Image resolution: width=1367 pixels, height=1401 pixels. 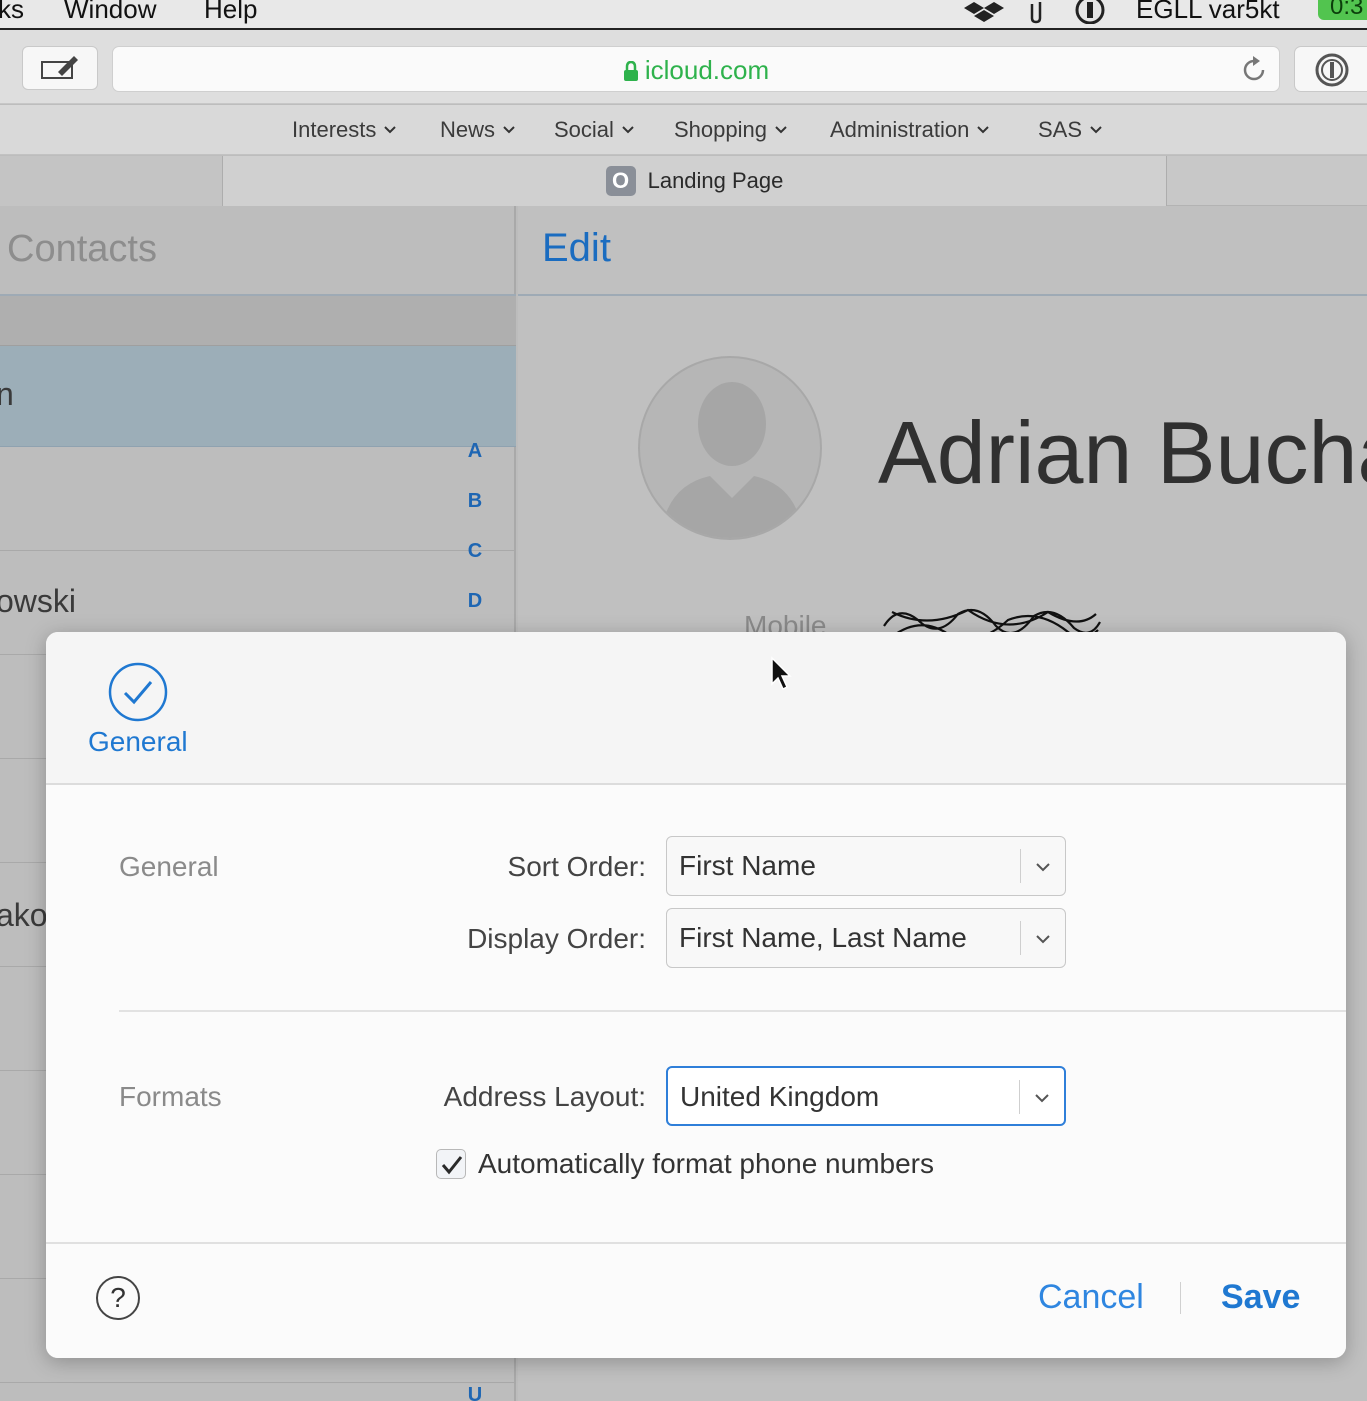 What do you see at coordinates (1180, 1298) in the screenshot?
I see `button-separator` at bounding box center [1180, 1298].